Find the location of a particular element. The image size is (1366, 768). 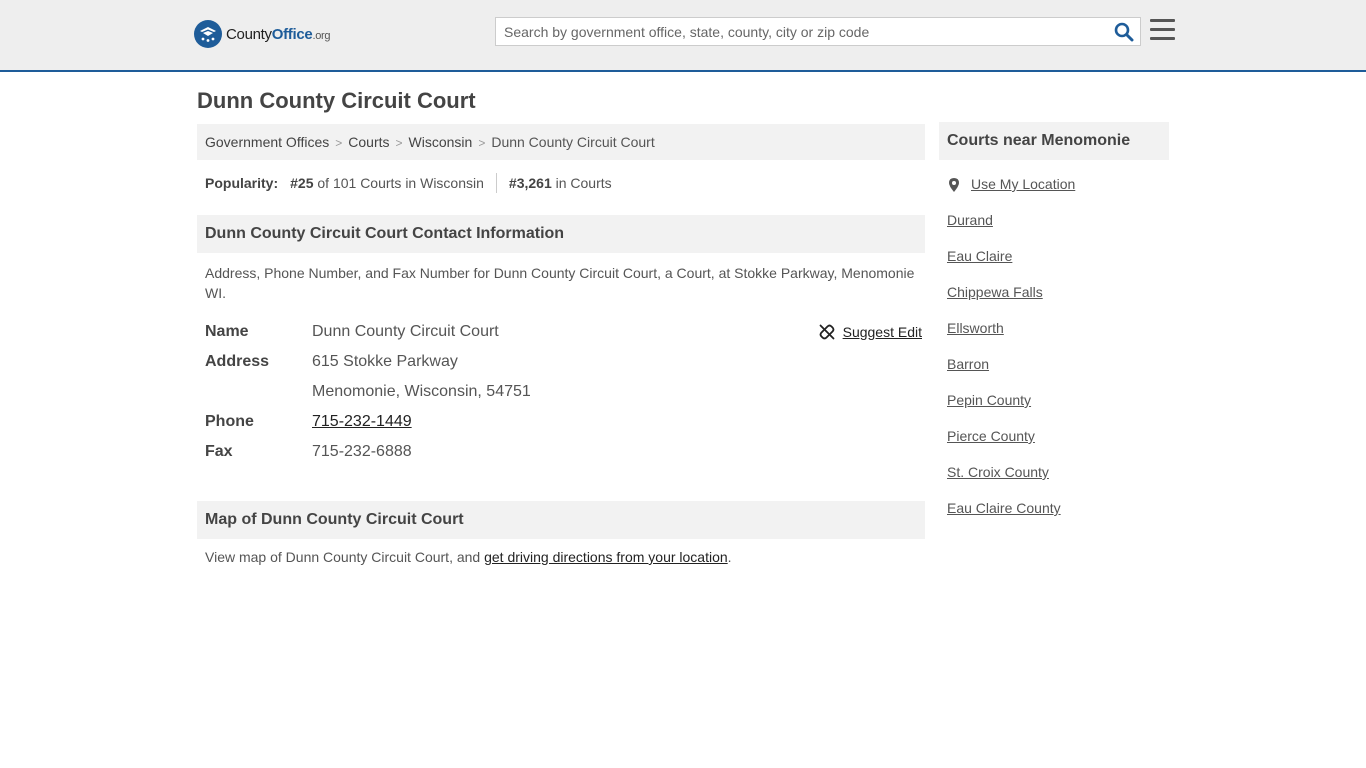

top-bar: CountyOffice.org is located at coordinates (683, 36).